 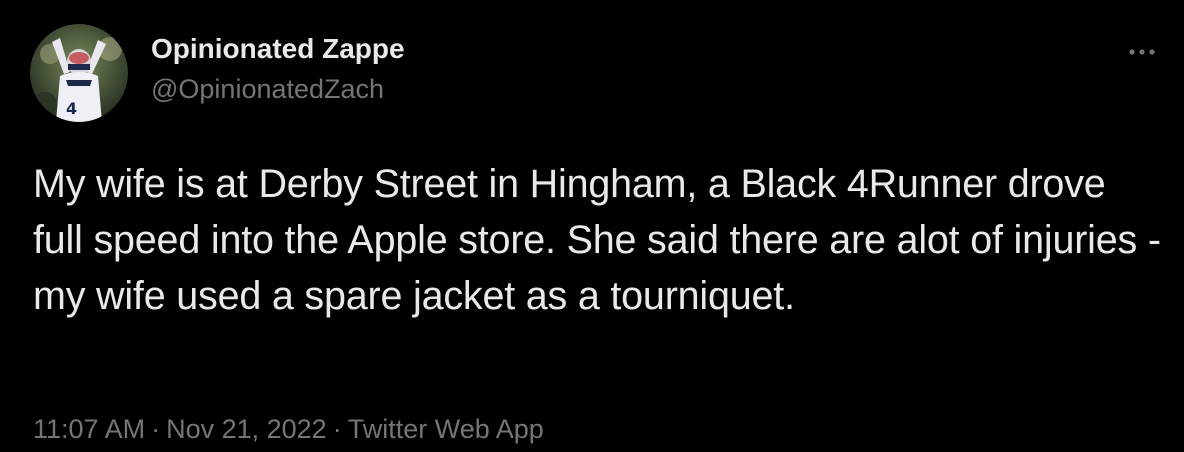 I want to click on tweet-date: Nov 21, 2022, so click(x=246, y=429).